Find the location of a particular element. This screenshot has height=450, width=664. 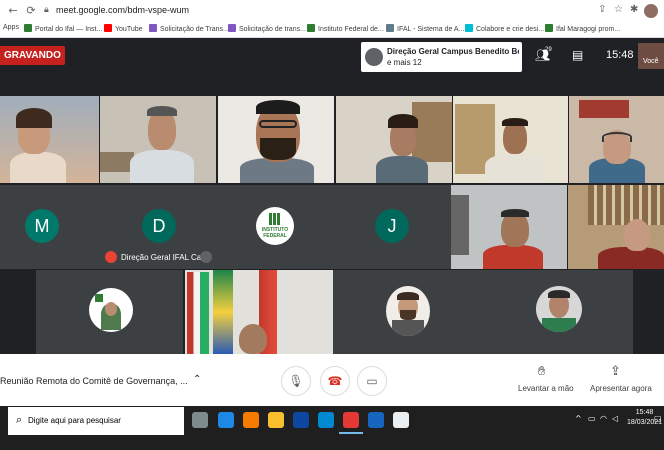

raise-hand-label: Levantar a mão is located at coordinates (546, 388).